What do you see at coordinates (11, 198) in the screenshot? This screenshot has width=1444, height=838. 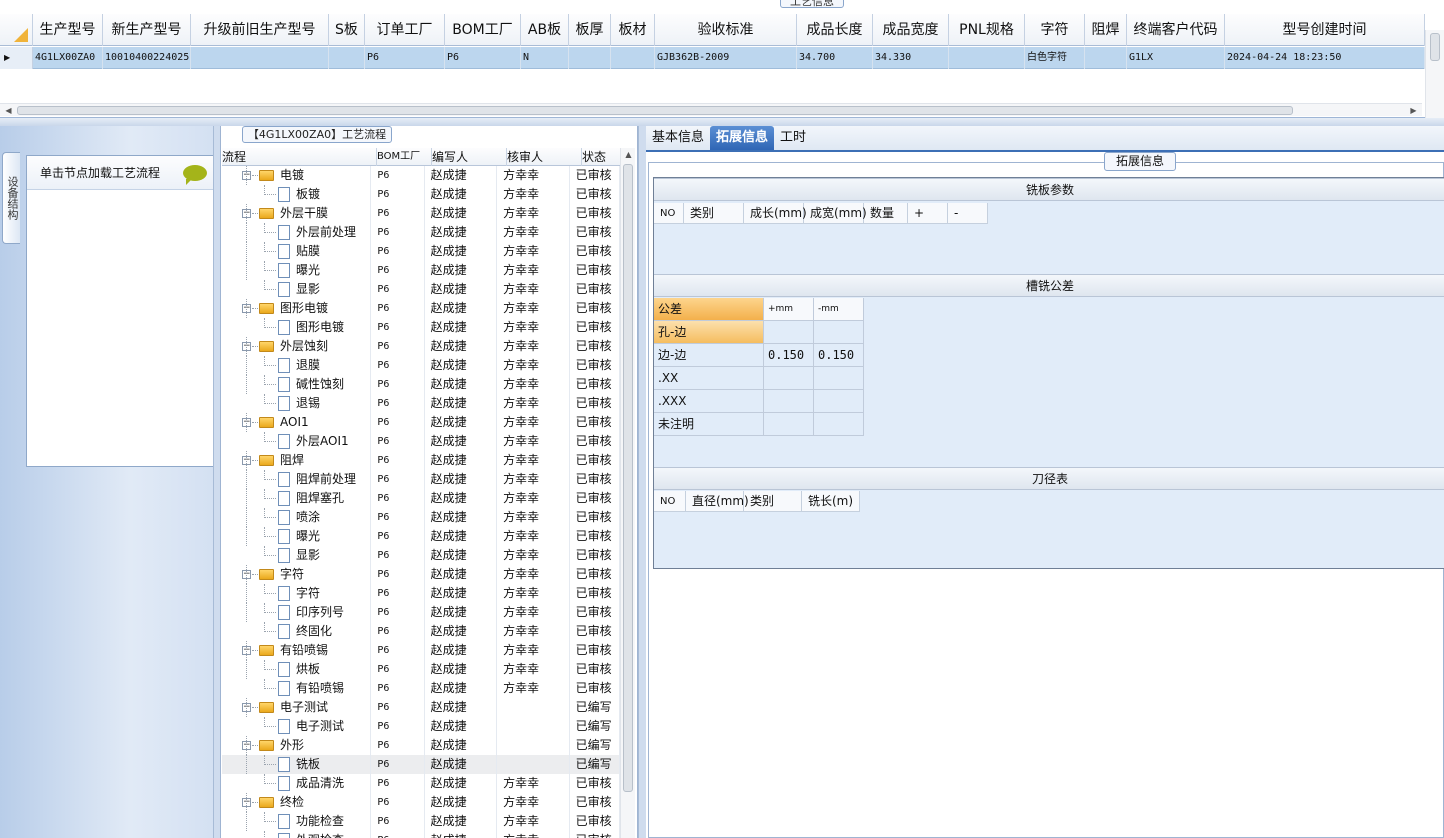 I see `nav-tab-device-structure: 设备结构` at bounding box center [11, 198].